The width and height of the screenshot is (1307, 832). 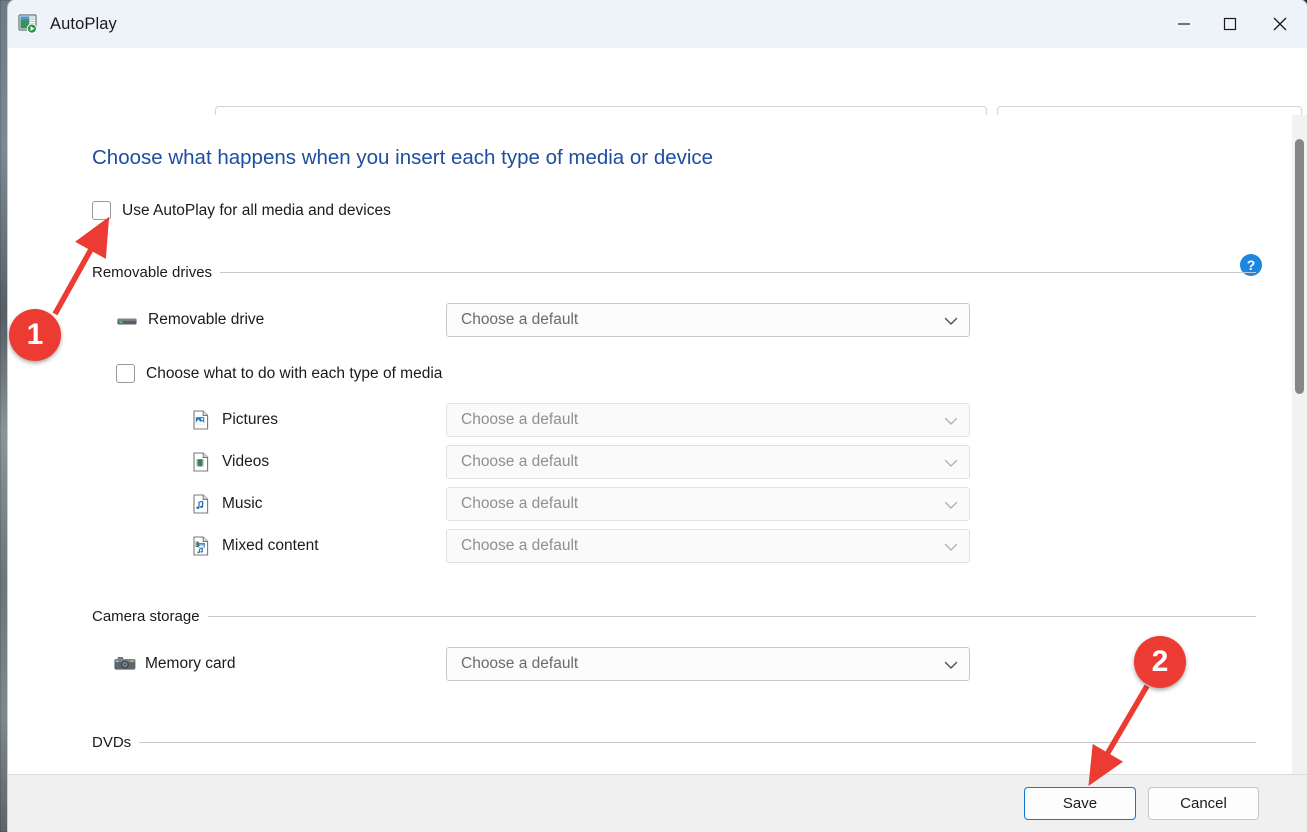 What do you see at coordinates (1184, 24) in the screenshot?
I see `minimize-icon` at bounding box center [1184, 24].